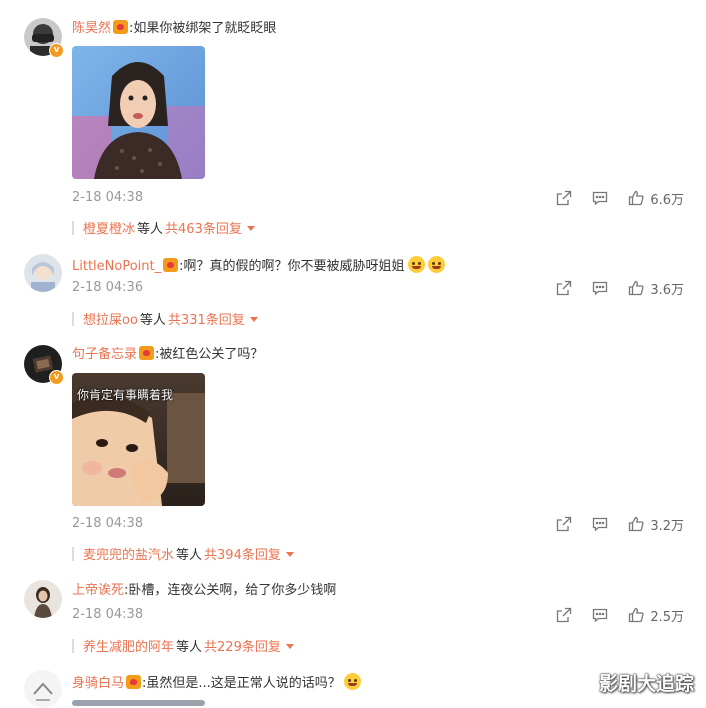  What do you see at coordinates (646, 684) in the screenshot?
I see `watermark-text: 影剧大追踪` at bounding box center [646, 684].